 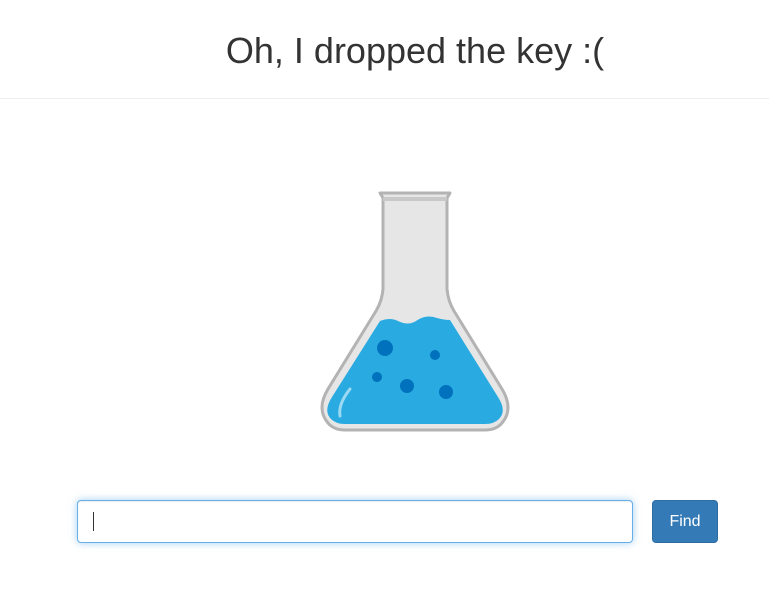 What do you see at coordinates (415, 50) in the screenshot?
I see `page-title: Oh, I dropped the key :(` at bounding box center [415, 50].